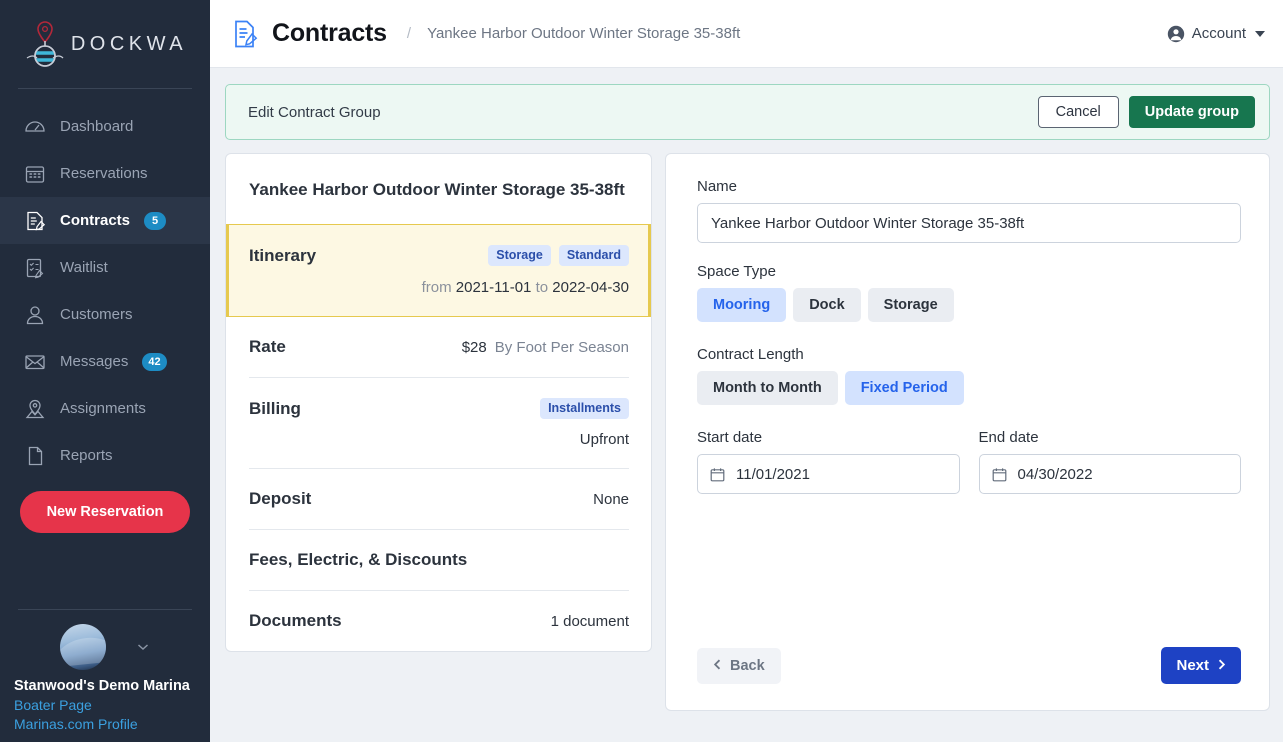 The height and width of the screenshot is (742, 1283). What do you see at coordinates (611, 499) in the screenshot?
I see `deposit-value: None` at bounding box center [611, 499].